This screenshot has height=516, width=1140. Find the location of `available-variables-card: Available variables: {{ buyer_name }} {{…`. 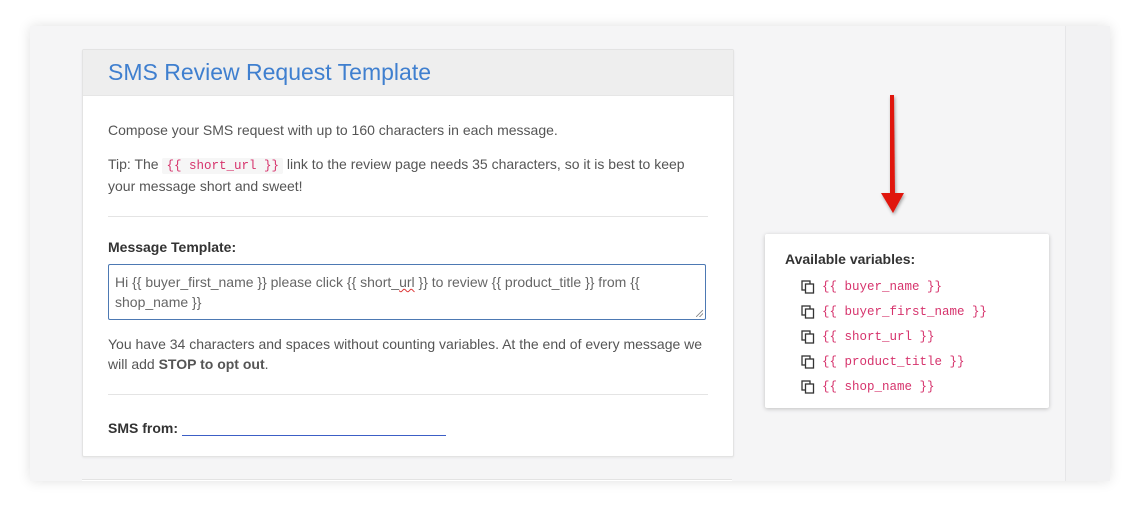

available-variables-card: Available variables: {{ buyer_name }} {{… is located at coordinates (907, 321).